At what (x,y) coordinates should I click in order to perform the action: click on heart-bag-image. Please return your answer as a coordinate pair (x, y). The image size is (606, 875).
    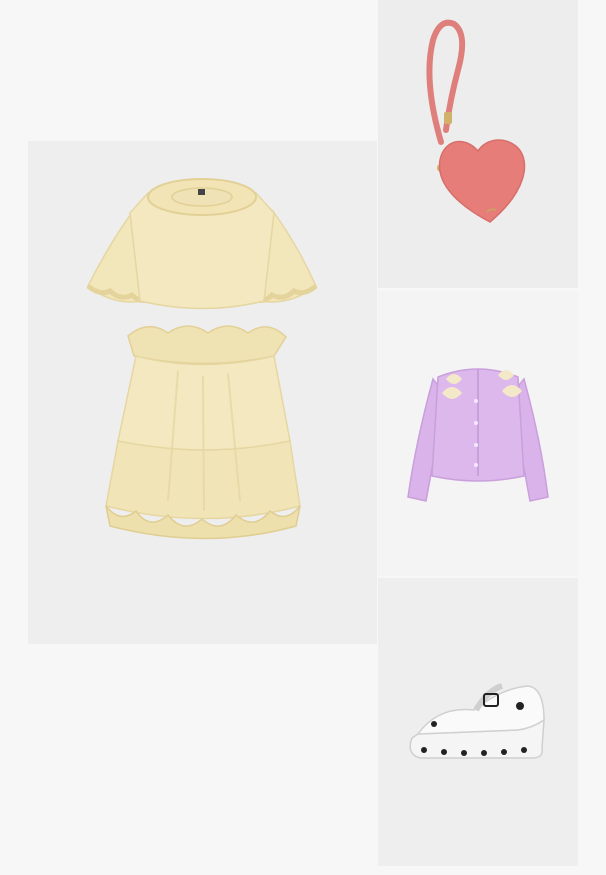
    Looking at the image, I should click on (476, 121).